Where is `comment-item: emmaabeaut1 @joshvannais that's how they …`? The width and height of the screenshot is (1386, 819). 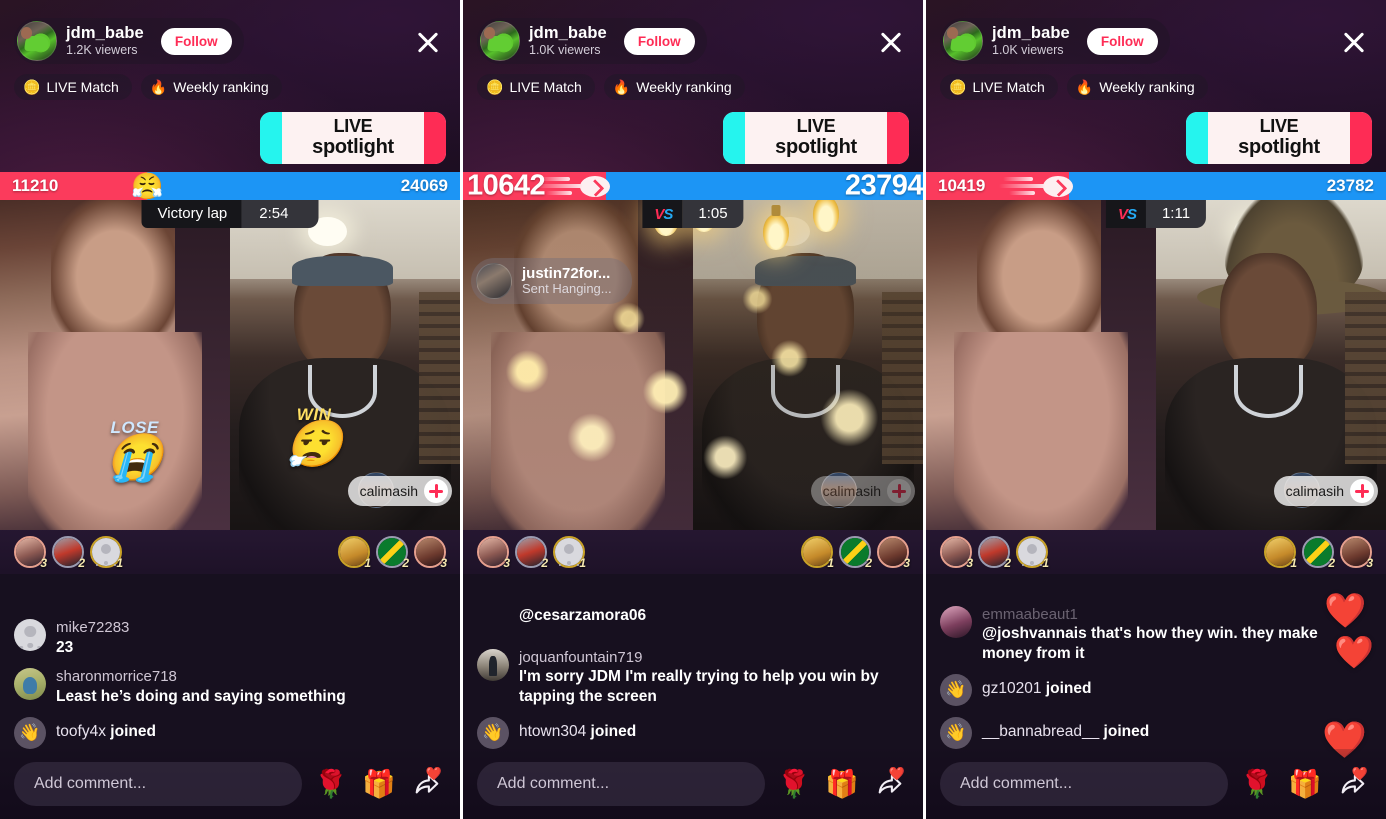 comment-item: emmaabeaut1 @joshvannais that's how they … is located at coordinates (1156, 634).